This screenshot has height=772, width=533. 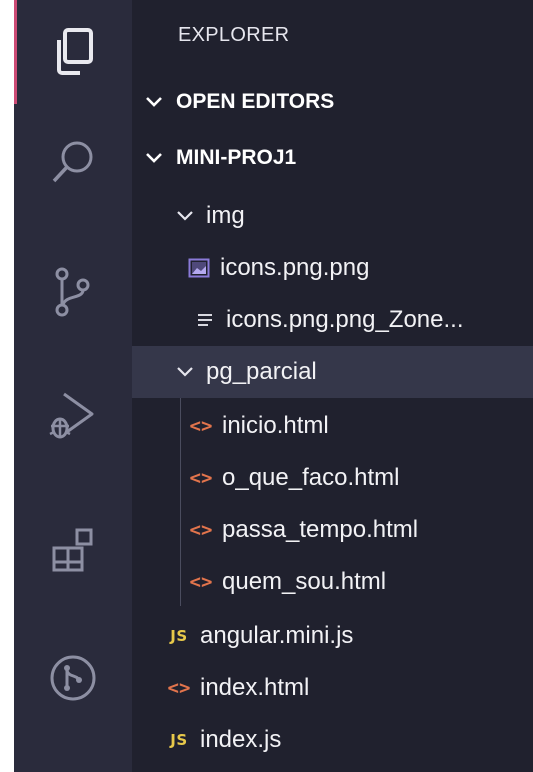 What do you see at coordinates (332, 372) in the screenshot?
I see `tree-folder-pg-parcial: pg_parcial` at bounding box center [332, 372].